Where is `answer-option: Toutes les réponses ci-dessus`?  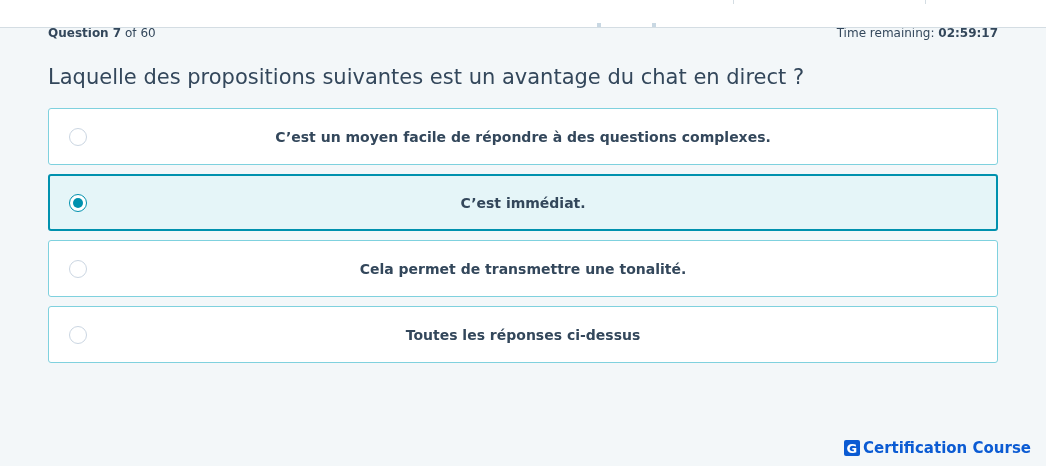
answer-option: Toutes les réponses ci-dessus is located at coordinates (523, 334).